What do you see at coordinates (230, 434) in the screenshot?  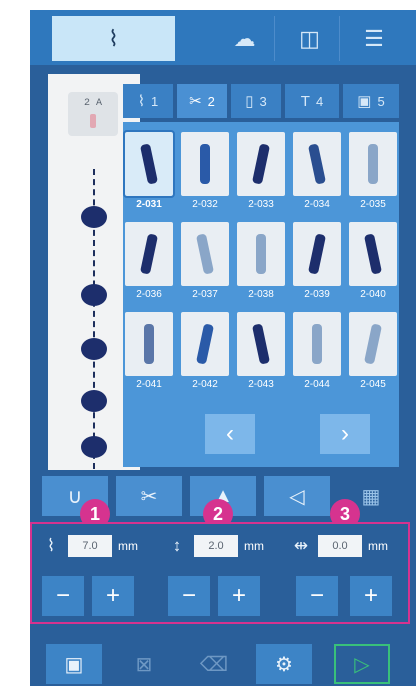 I see `previous-page-button: ‹` at bounding box center [230, 434].